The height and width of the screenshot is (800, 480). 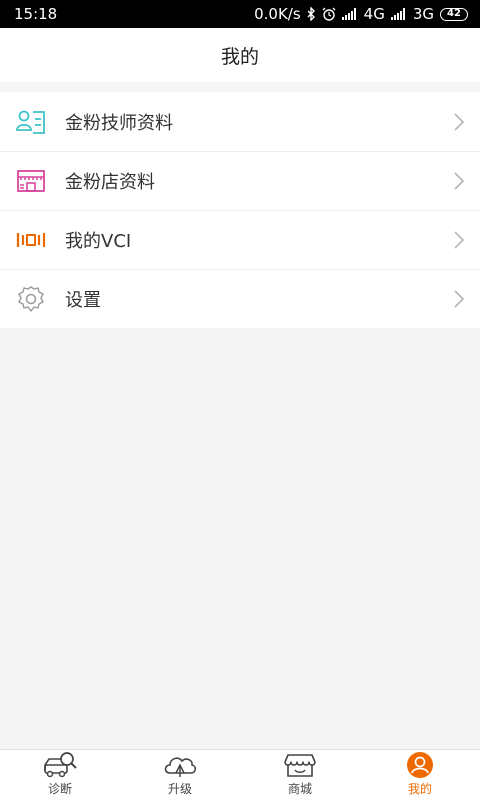 I want to click on bluetooth-icon, so click(x=311, y=14).